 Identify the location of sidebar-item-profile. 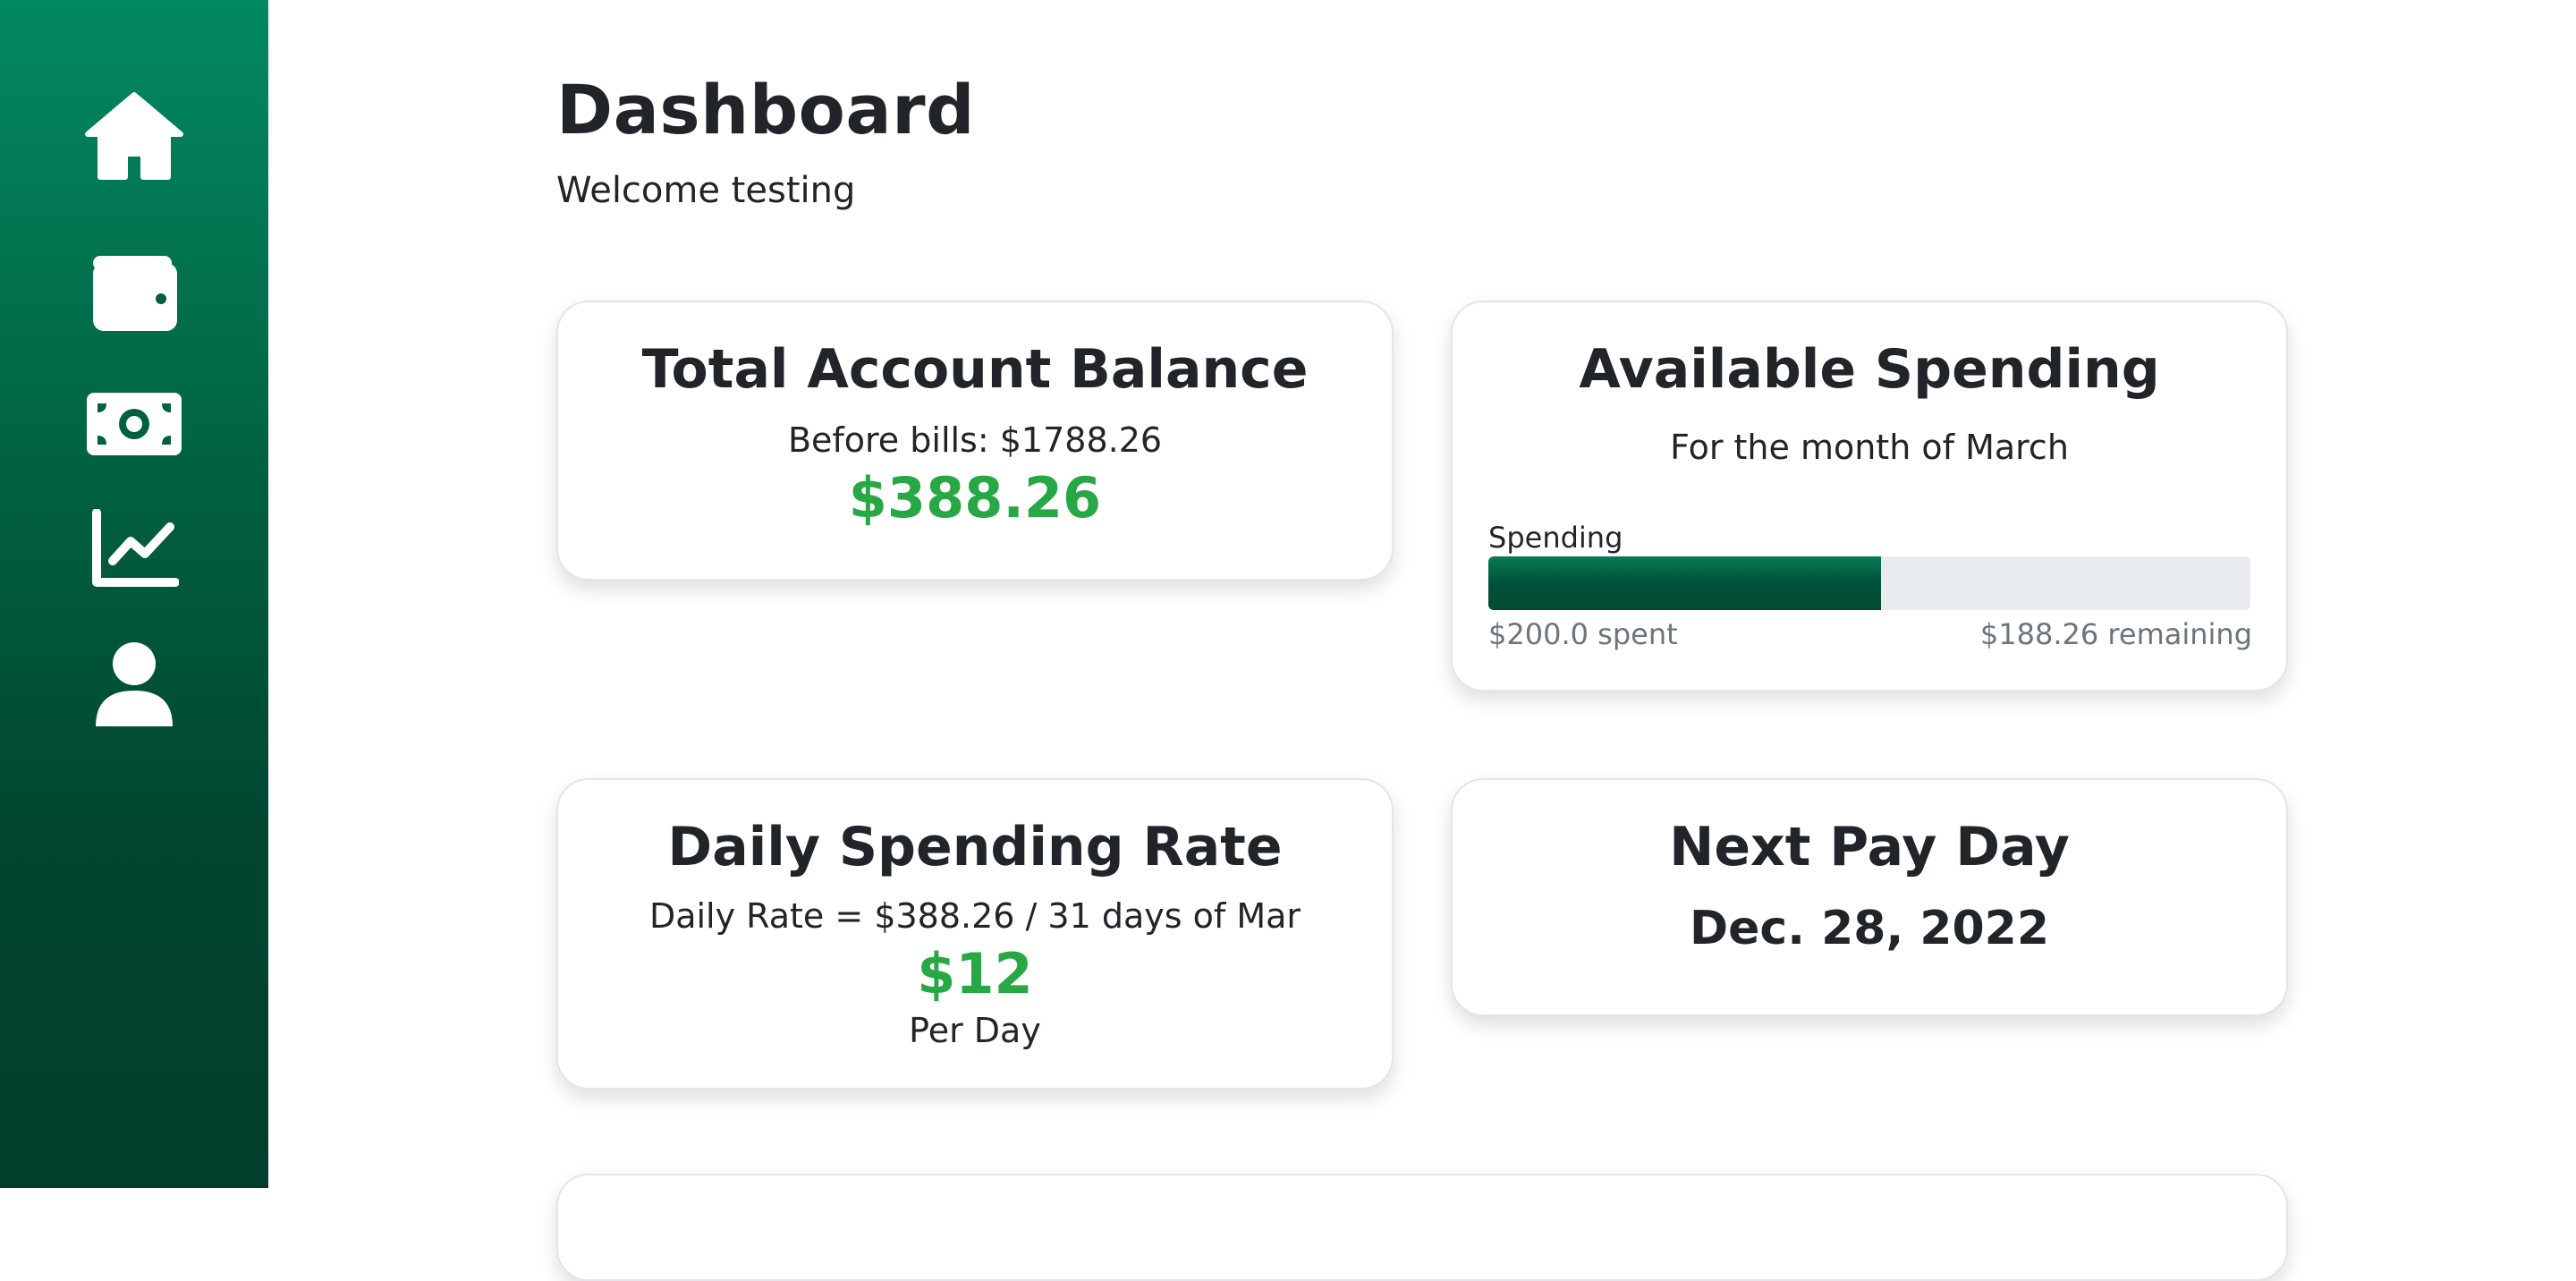
(134, 683).